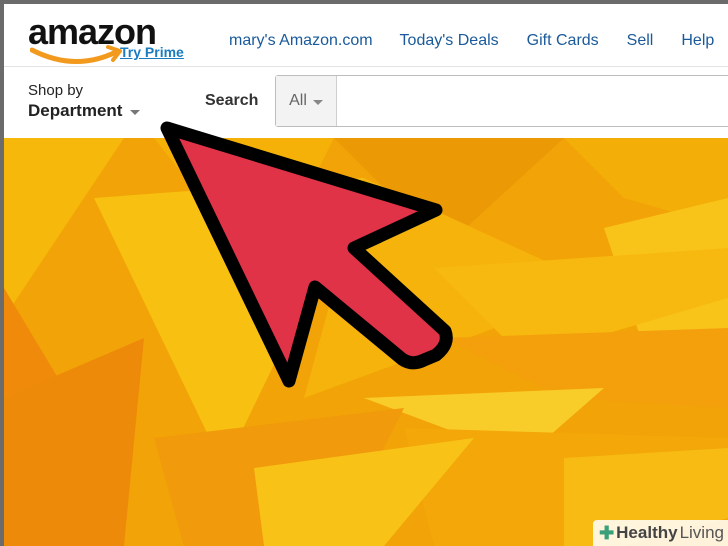  I want to click on plus-icon: ✚, so click(607, 532).